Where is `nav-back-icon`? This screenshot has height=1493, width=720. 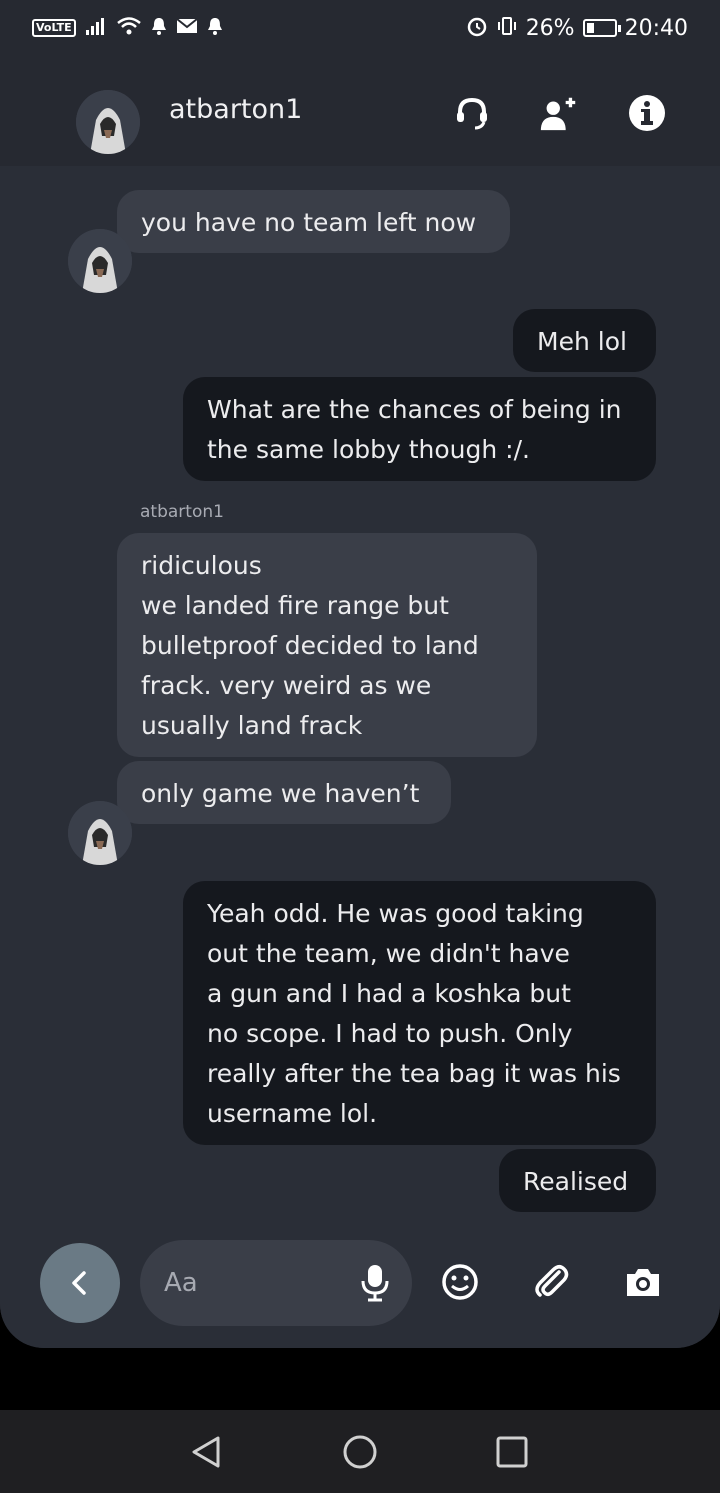
nav-back-icon is located at coordinates (206, 1452).